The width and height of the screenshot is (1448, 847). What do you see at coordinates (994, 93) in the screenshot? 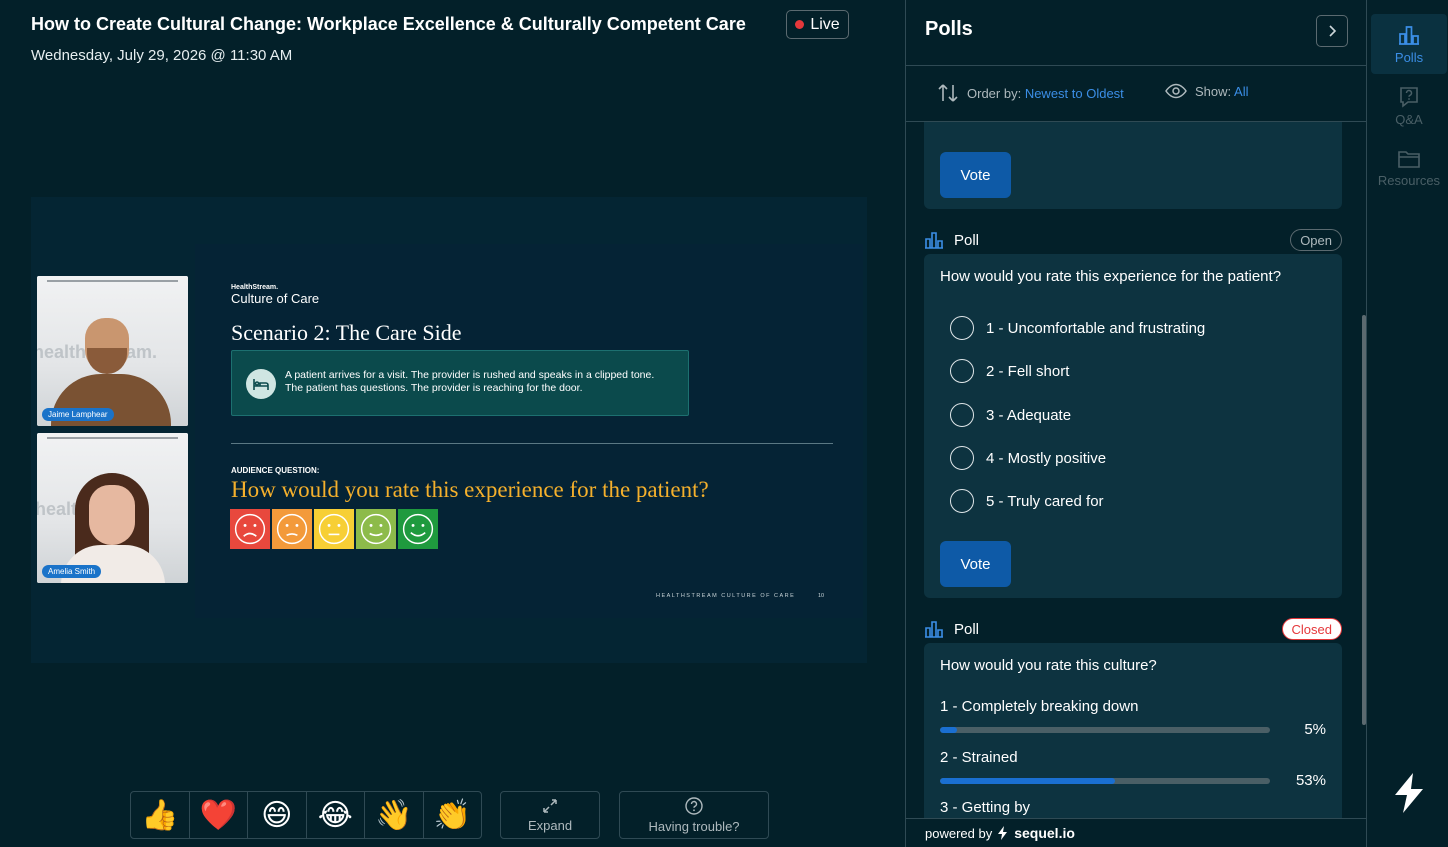
I see `order-label: Order by:` at bounding box center [994, 93].